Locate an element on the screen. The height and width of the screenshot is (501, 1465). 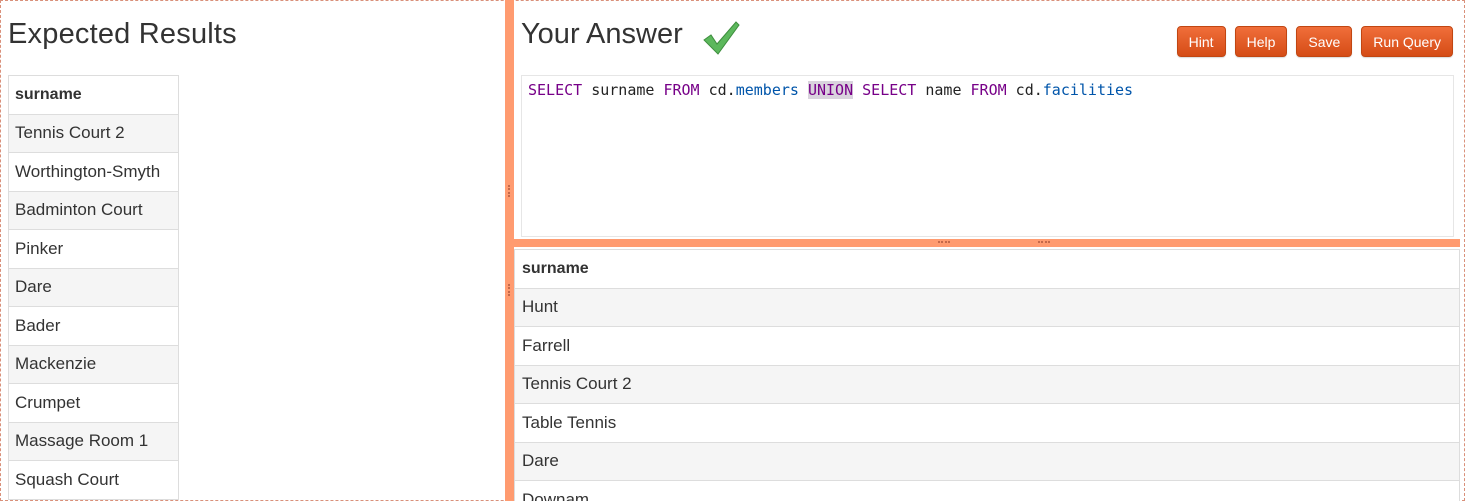
table-cell: Downam is located at coordinates (987, 490).